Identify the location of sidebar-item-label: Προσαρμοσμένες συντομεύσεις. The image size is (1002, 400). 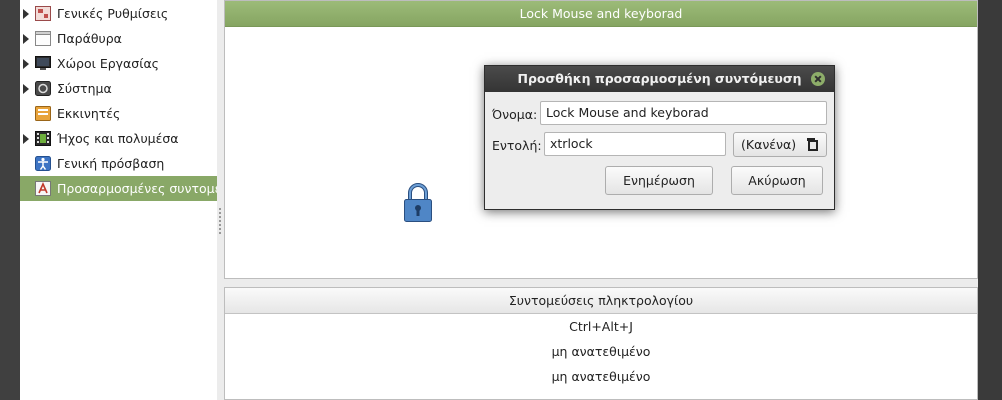
(137, 188).